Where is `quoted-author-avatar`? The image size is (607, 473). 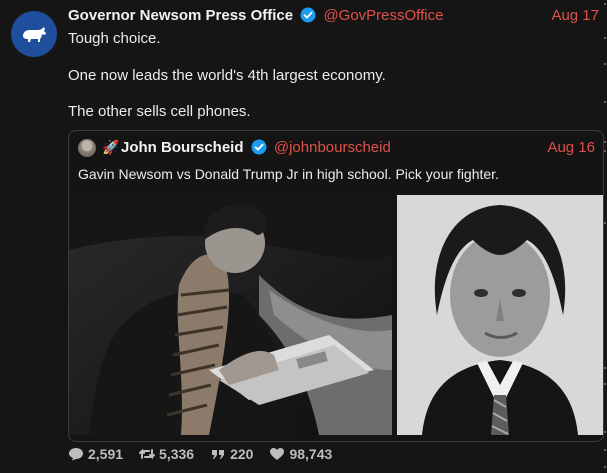
quoted-author-avatar is located at coordinates (87, 148).